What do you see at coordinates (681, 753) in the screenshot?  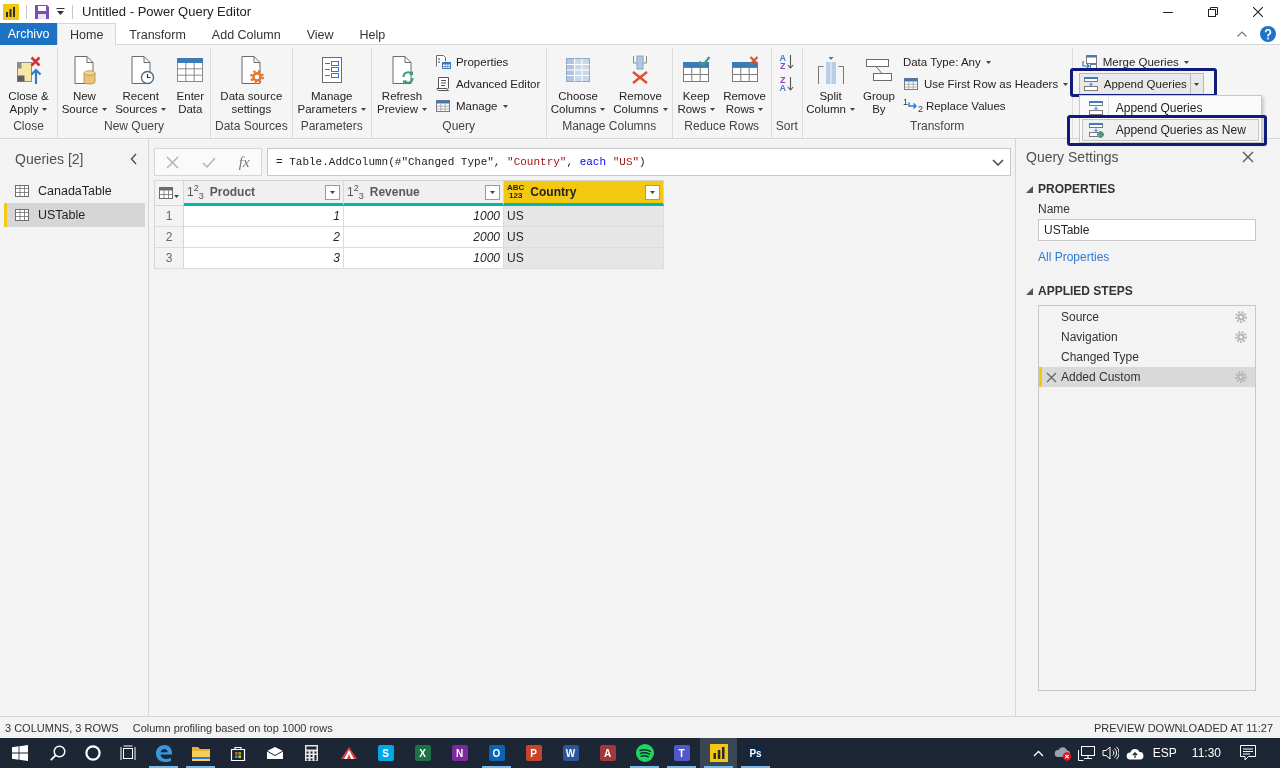 I see `taskbar-button: T` at bounding box center [681, 753].